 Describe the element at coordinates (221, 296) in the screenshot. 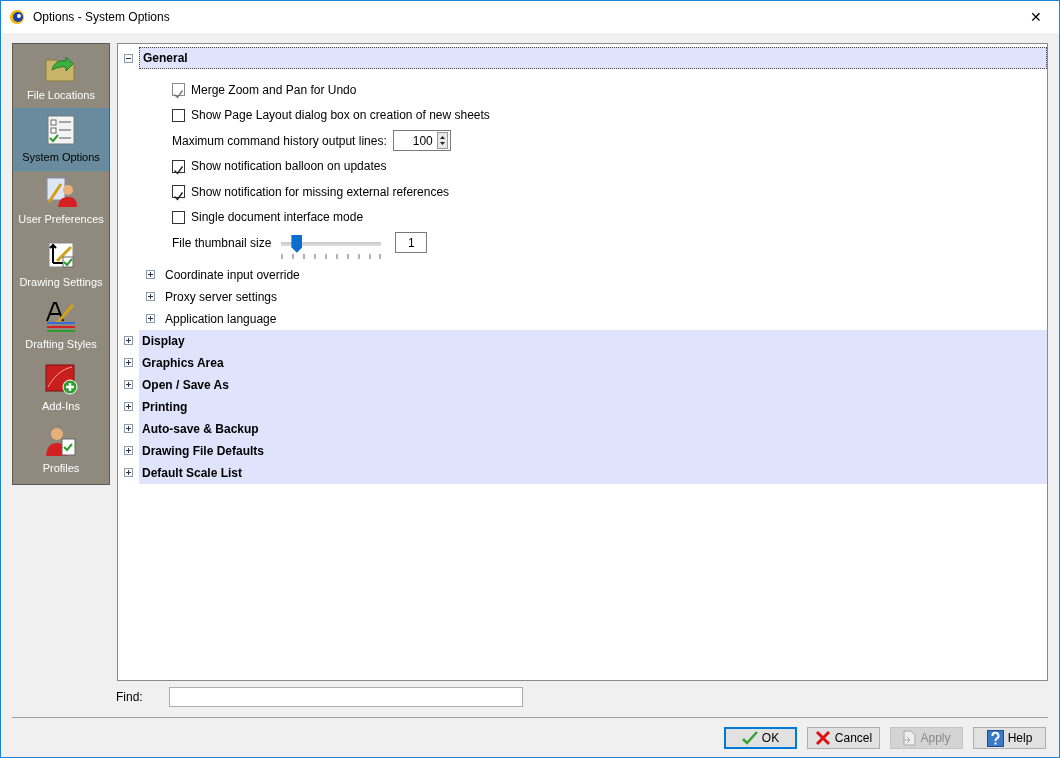

I see `tree-item: Proxy server settings` at that location.